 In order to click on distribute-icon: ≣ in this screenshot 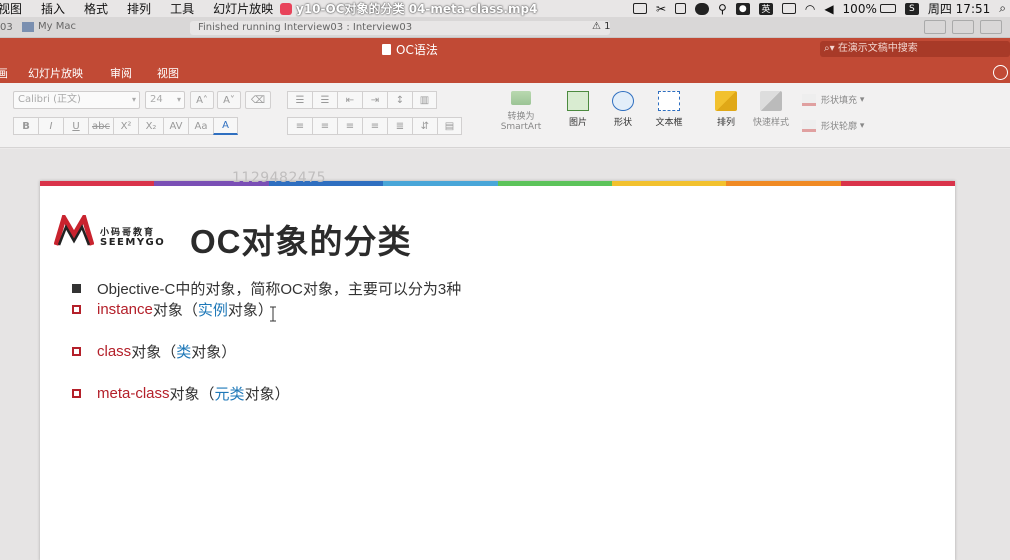, I will do `click(399, 126)`.